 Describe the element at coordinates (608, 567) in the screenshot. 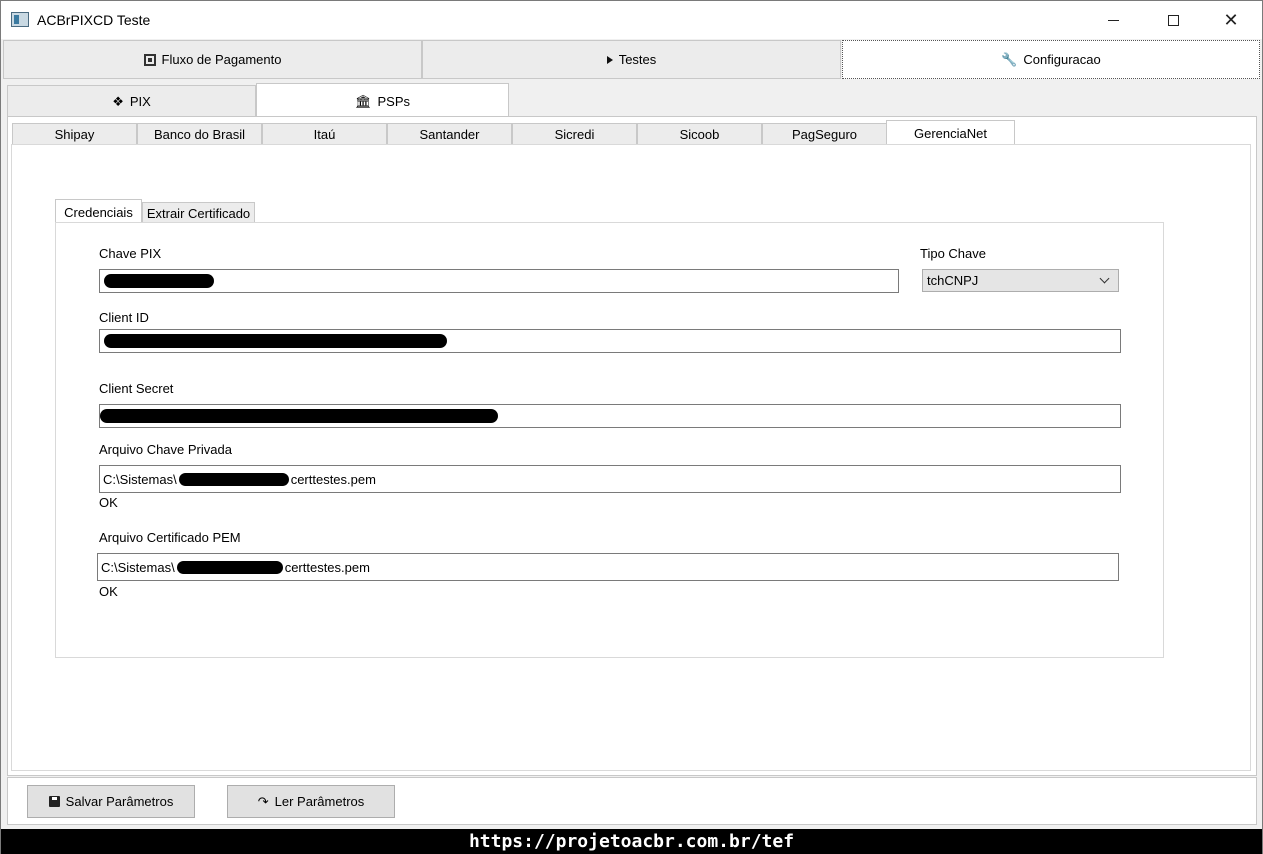

I see `arquivo-cert-input: C:\Sistemas\ certtestes.pem` at that location.